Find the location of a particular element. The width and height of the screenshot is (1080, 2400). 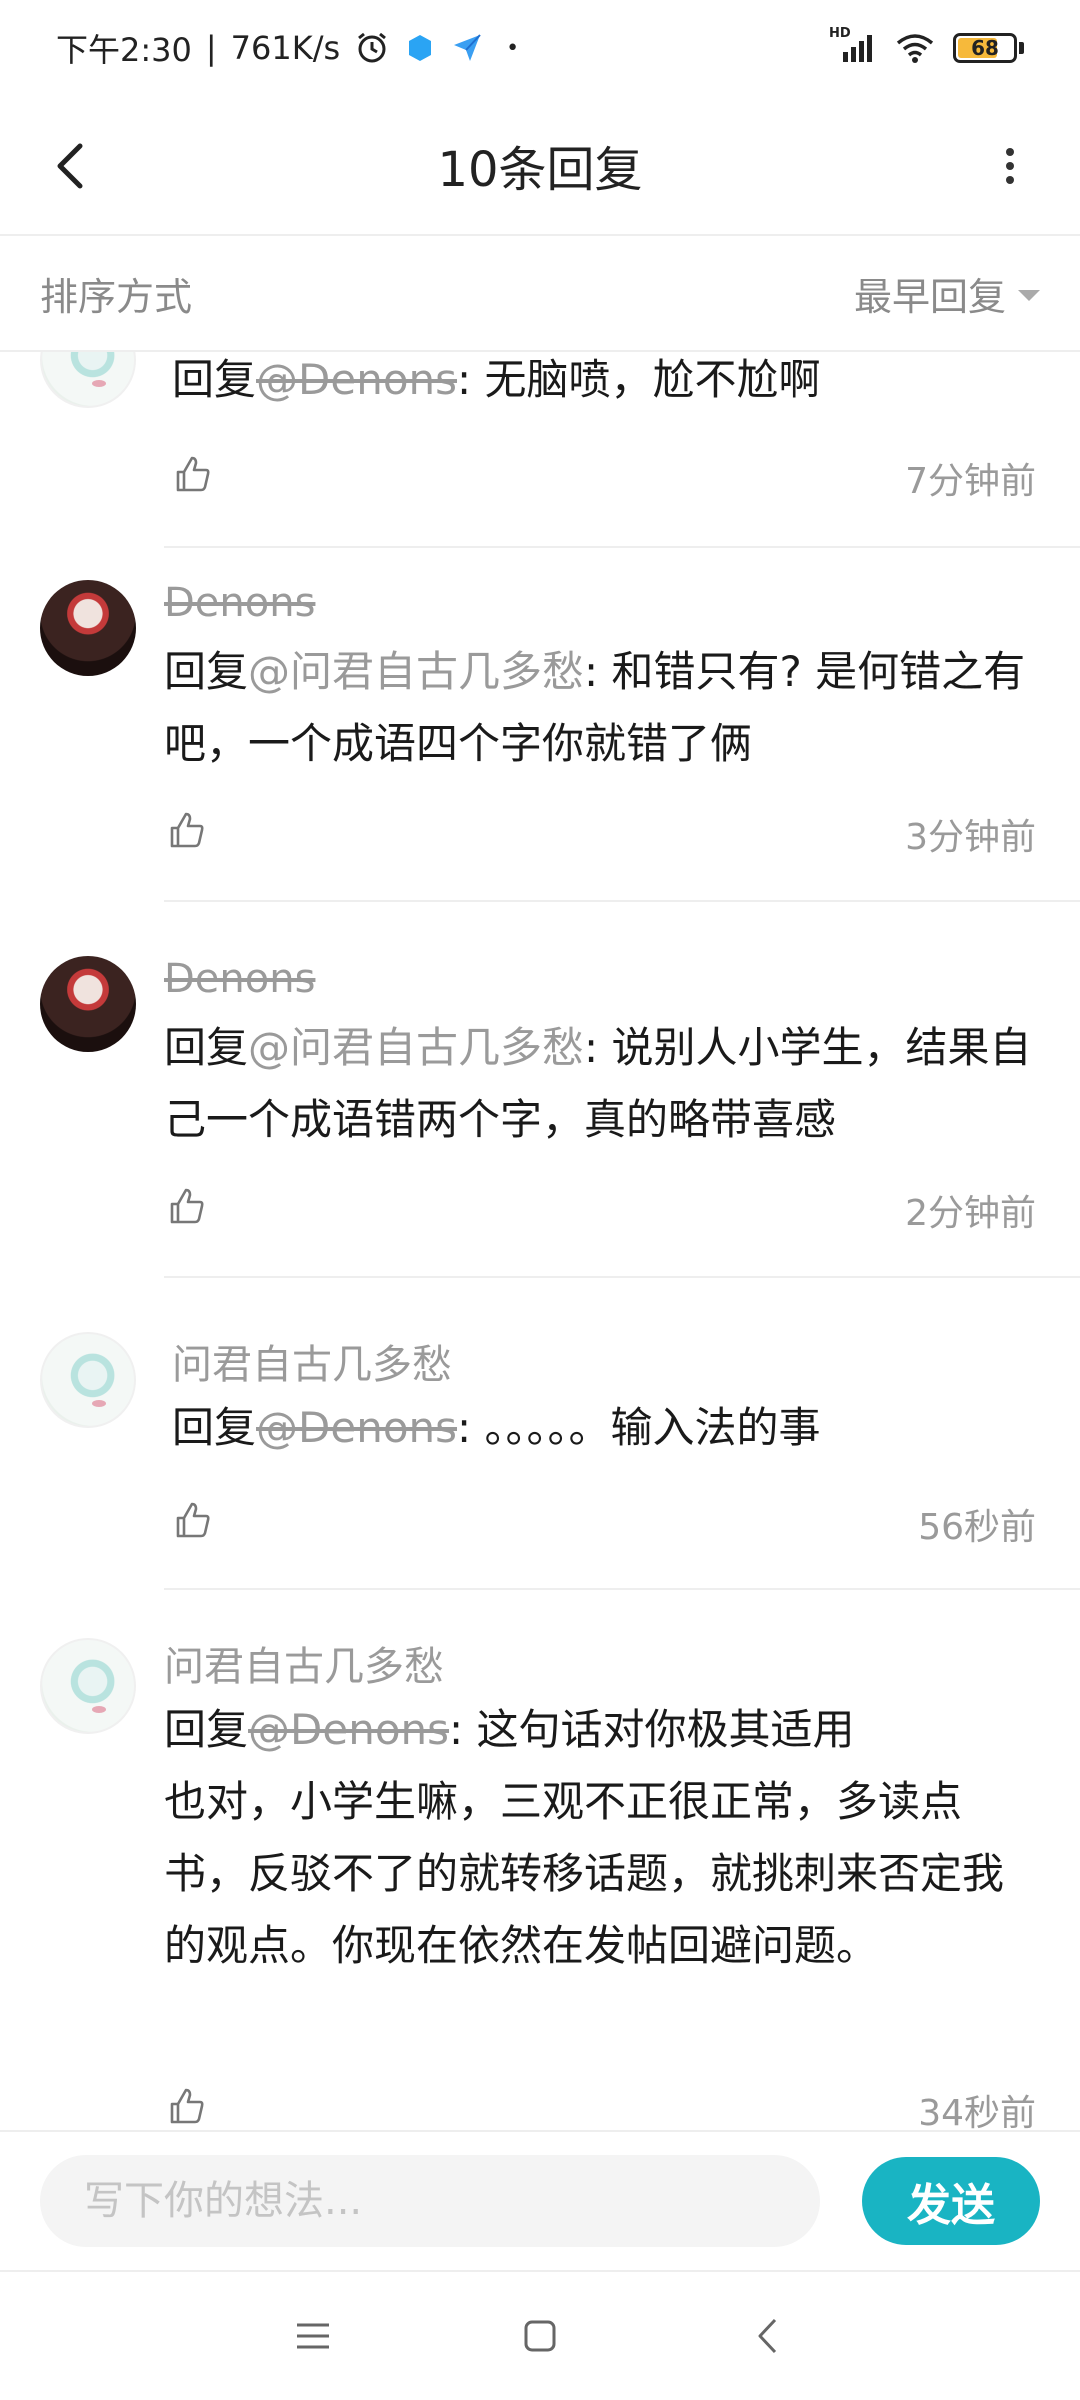

reply-text: 回复@问君自古几多愁: 说别人小学生，结果自己一个成语错两个字，真的略带喜感 is located at coordinates (598, 1083).